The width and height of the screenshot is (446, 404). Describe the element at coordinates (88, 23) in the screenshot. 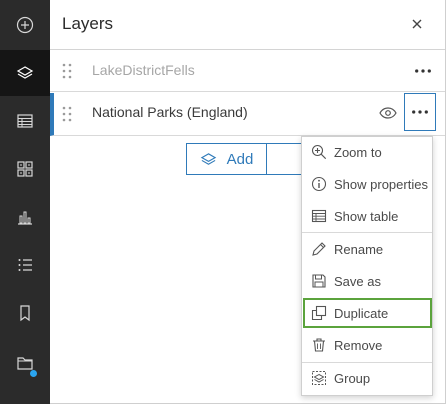

I see `panel-title: Layers` at that location.